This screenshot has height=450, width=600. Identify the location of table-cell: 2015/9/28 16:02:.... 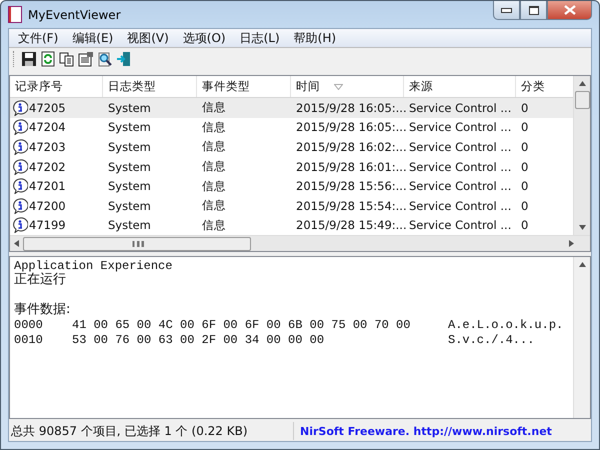
(351, 147).